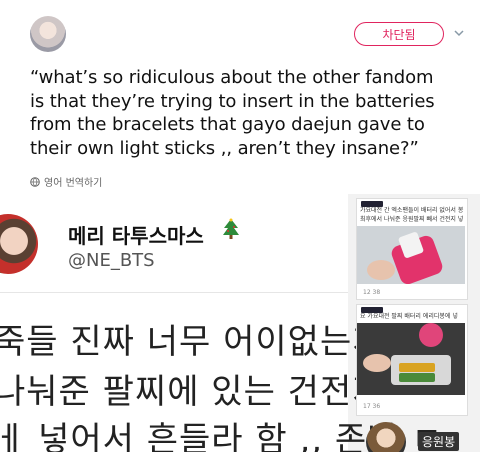 Image resolution: width=480 pixels, height=452 pixels. I want to click on thumbnail-bottom: 요 가요대전 팔찌 배터리 에리디봉에 넣 17 36, so click(412, 360).